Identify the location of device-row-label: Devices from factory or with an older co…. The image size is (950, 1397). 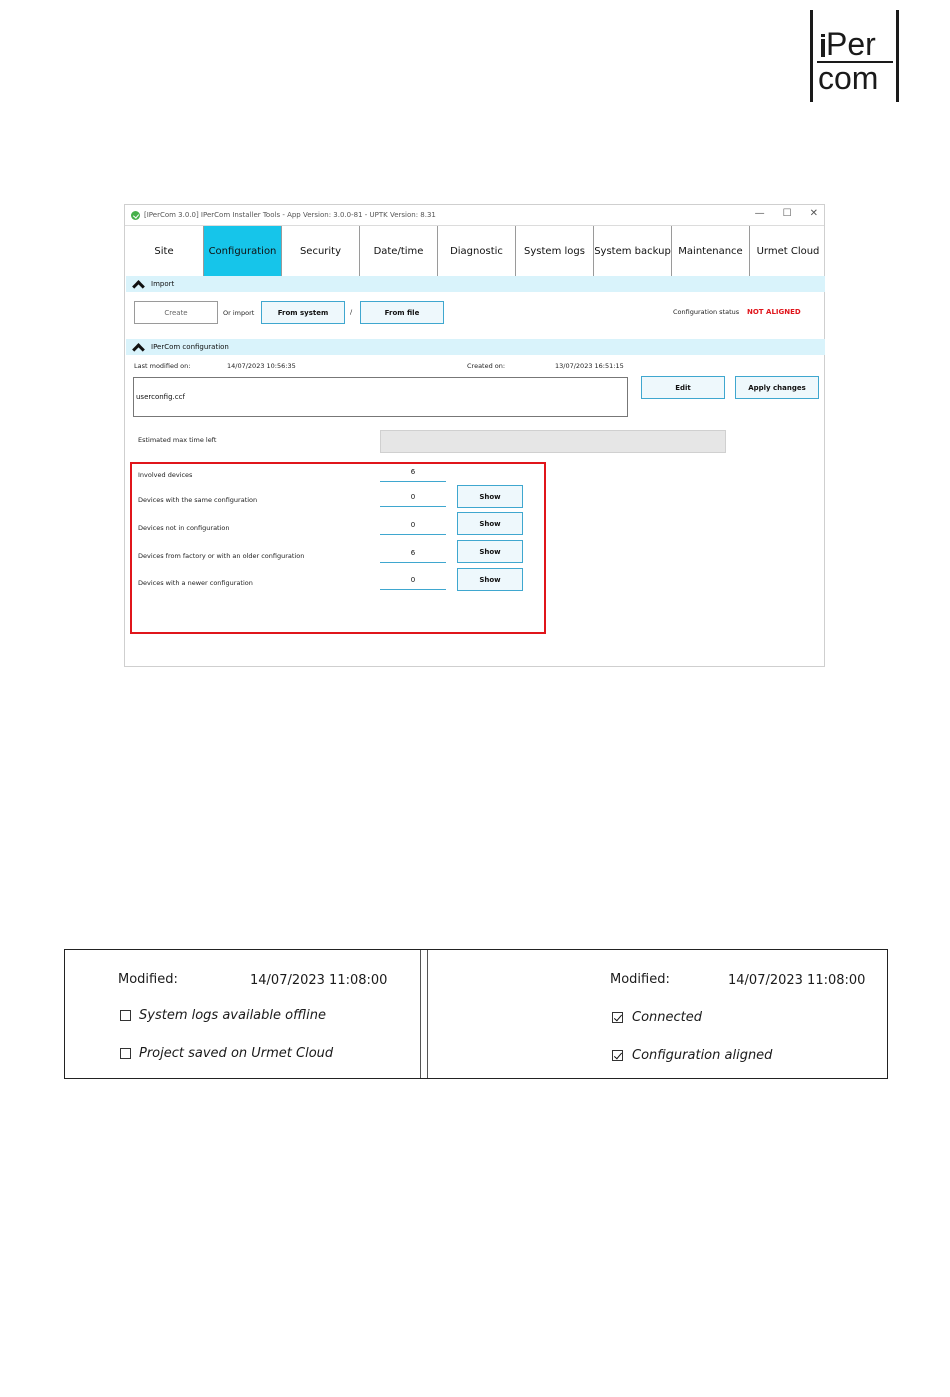
(221, 556).